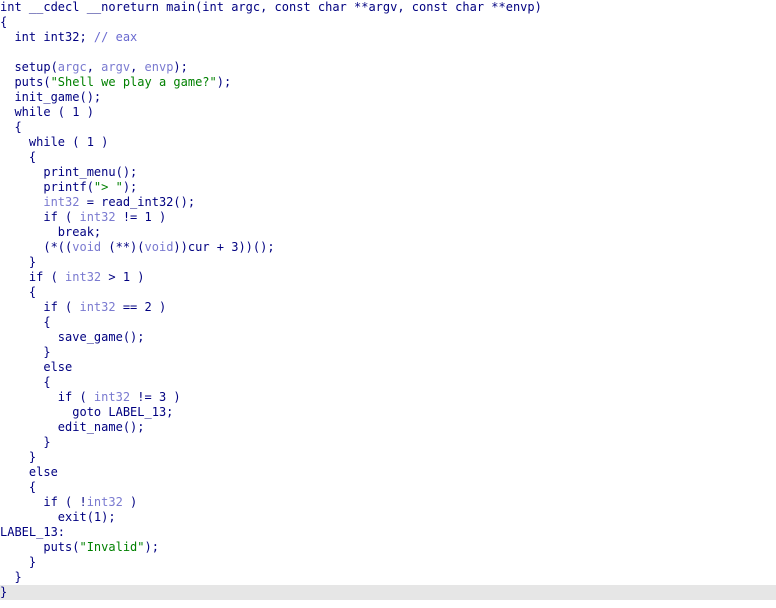 The width and height of the screenshot is (776, 608). Describe the element at coordinates (388, 67) in the screenshot. I see `code-line: setup(argc, argv, envp);` at that location.